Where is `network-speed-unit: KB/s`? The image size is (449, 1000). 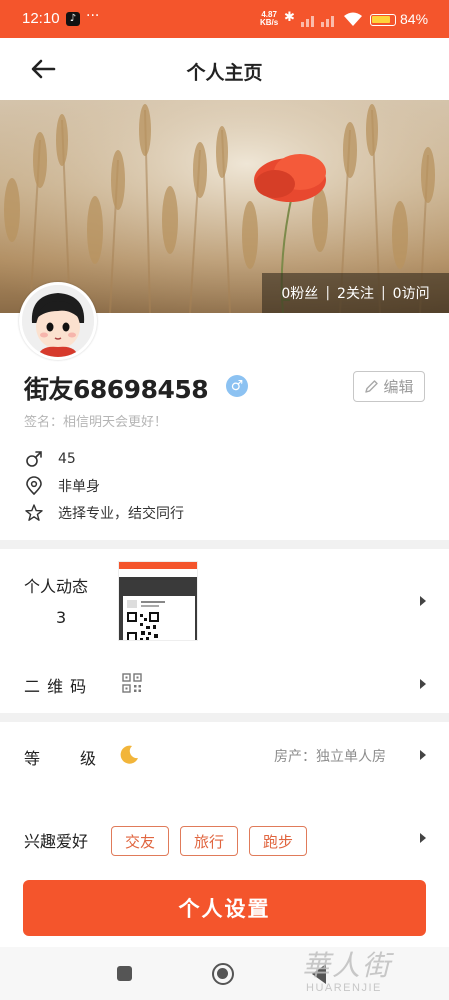 network-speed-unit: KB/s is located at coordinates (269, 22).